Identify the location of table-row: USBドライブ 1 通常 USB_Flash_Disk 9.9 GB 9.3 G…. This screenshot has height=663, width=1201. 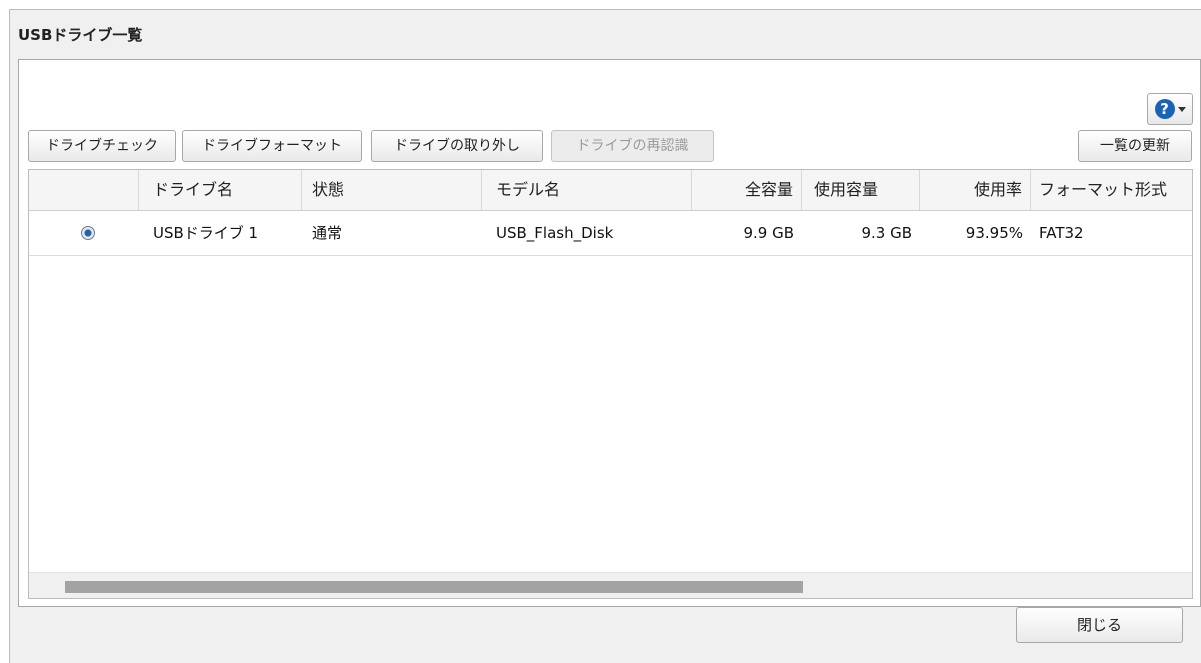
(610, 233).